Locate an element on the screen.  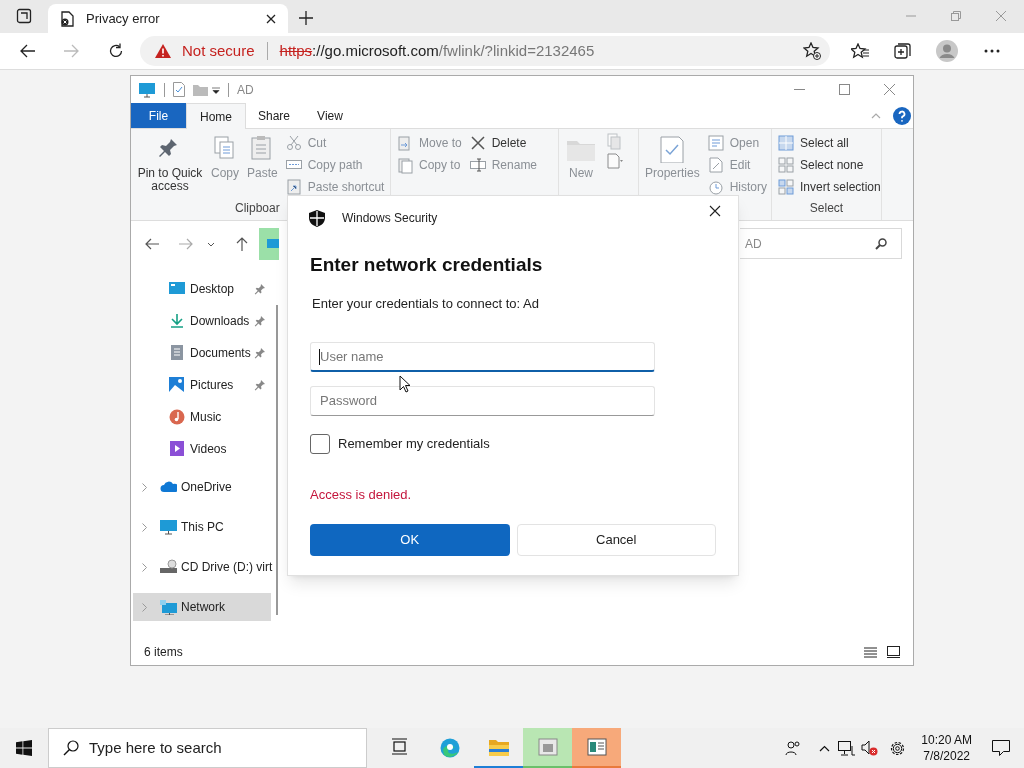
nav-item: Videos is located at coordinates (202, 449).